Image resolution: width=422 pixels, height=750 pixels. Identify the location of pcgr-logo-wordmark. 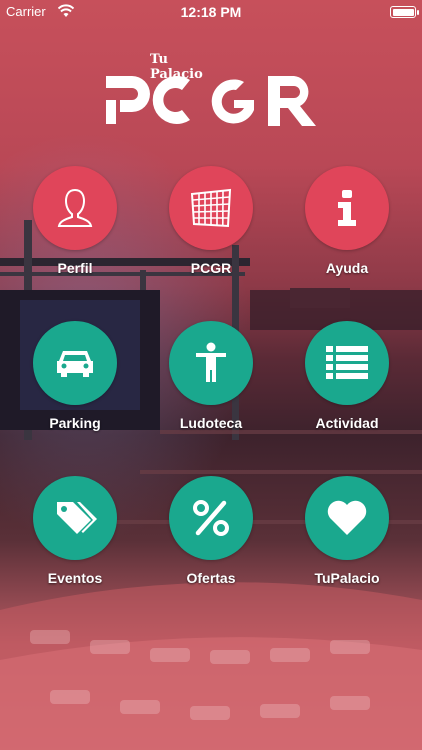
(211, 101).